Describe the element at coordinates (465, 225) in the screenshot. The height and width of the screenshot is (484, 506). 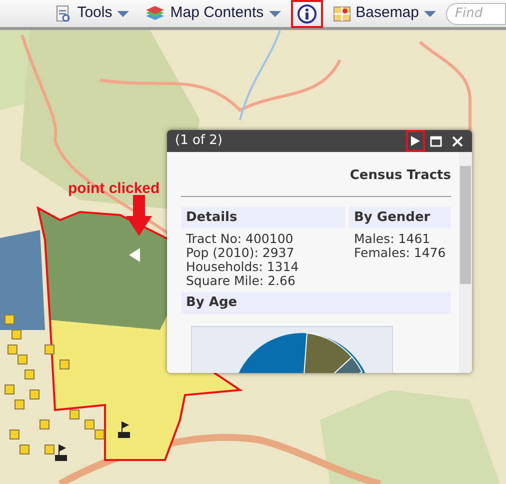
I see `scrollbar-thumb` at that location.